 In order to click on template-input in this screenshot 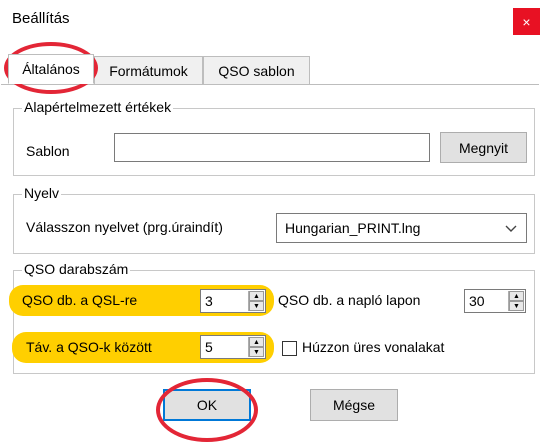, I will do `click(272, 147)`.